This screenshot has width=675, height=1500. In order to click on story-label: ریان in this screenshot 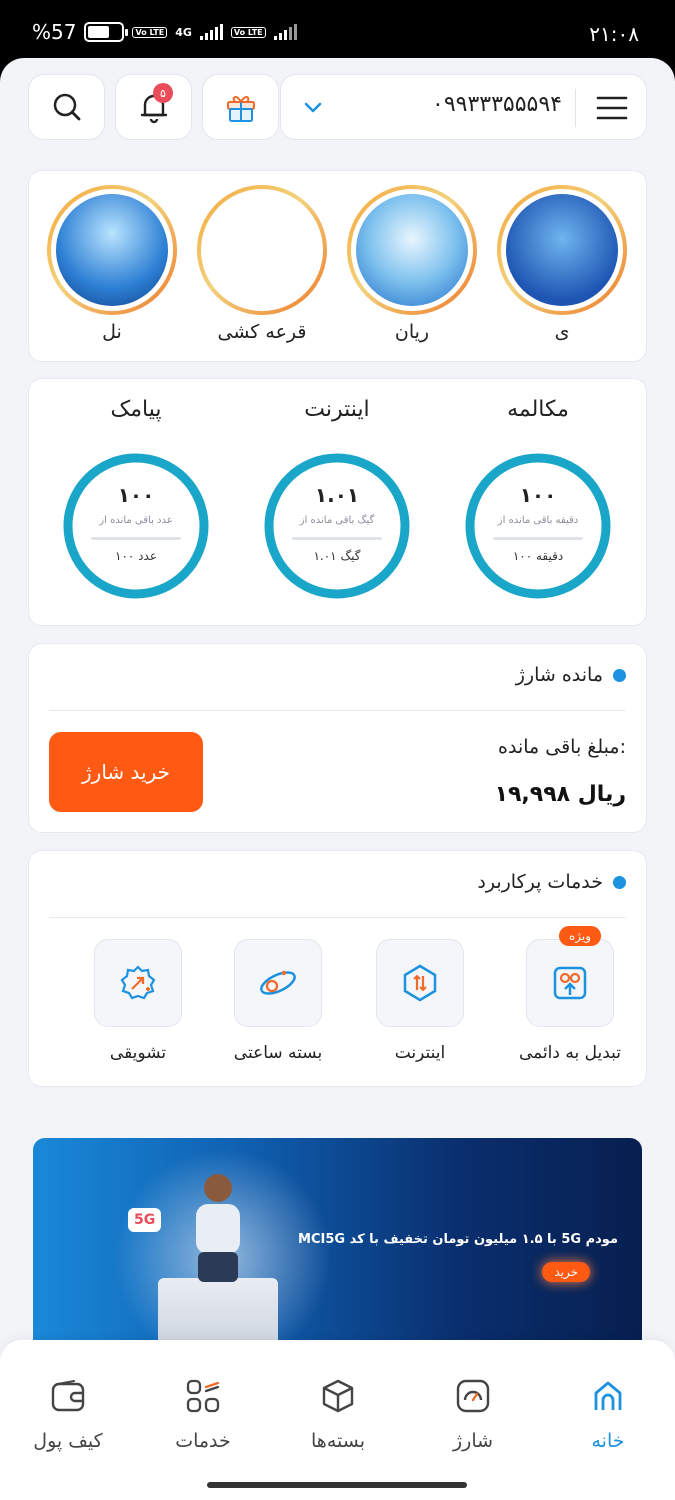, I will do `click(412, 332)`.